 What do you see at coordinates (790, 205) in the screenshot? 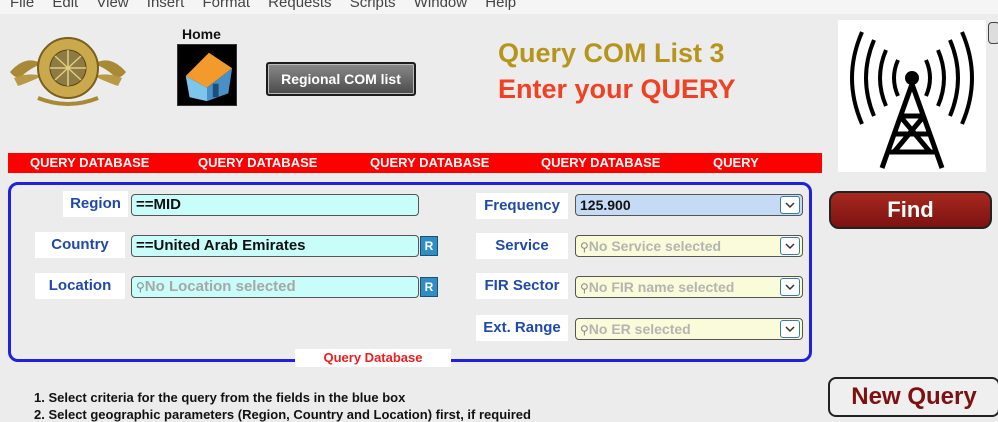
I see `frequency-dropdown-icon` at bounding box center [790, 205].